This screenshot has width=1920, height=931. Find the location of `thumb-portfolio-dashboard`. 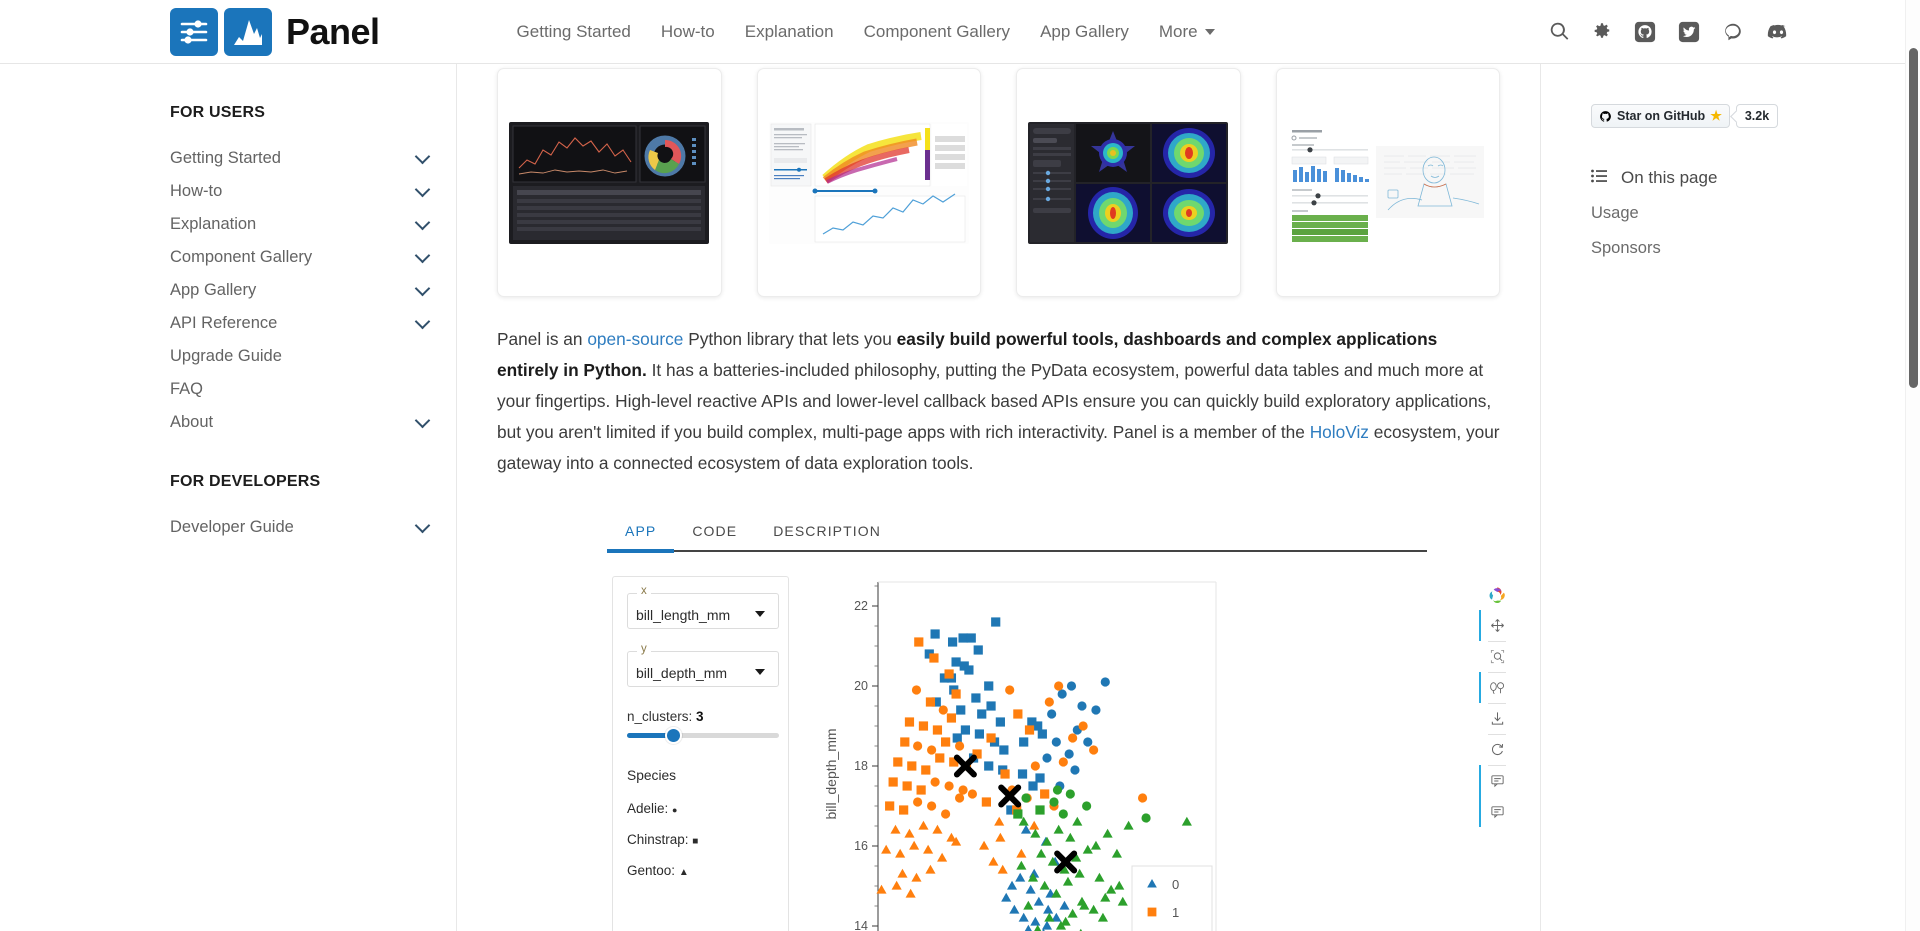

thumb-portfolio-dashboard is located at coordinates (609, 182).